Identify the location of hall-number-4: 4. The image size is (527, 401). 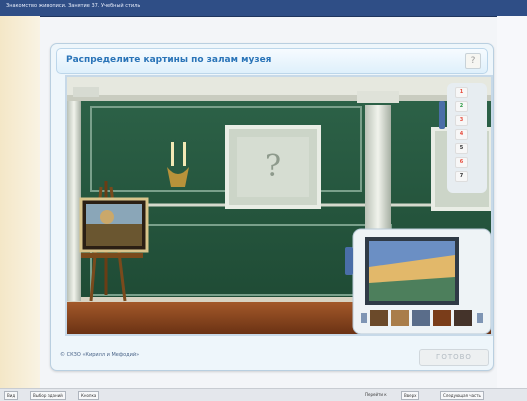
(461, 134).